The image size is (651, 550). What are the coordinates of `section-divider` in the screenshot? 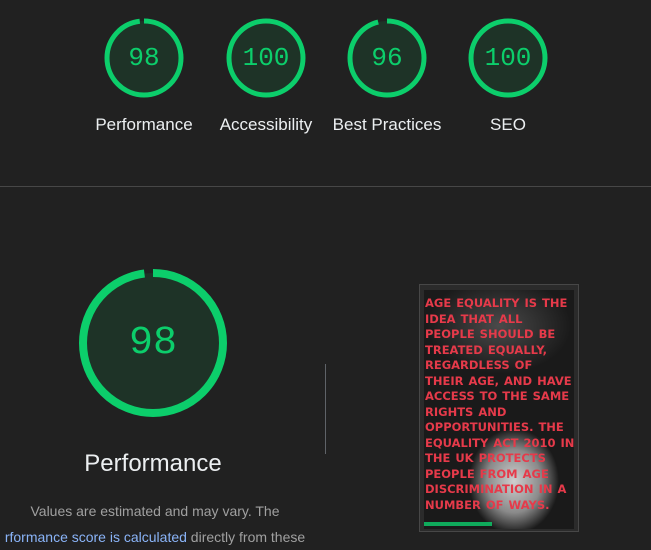 It's located at (325, 186).